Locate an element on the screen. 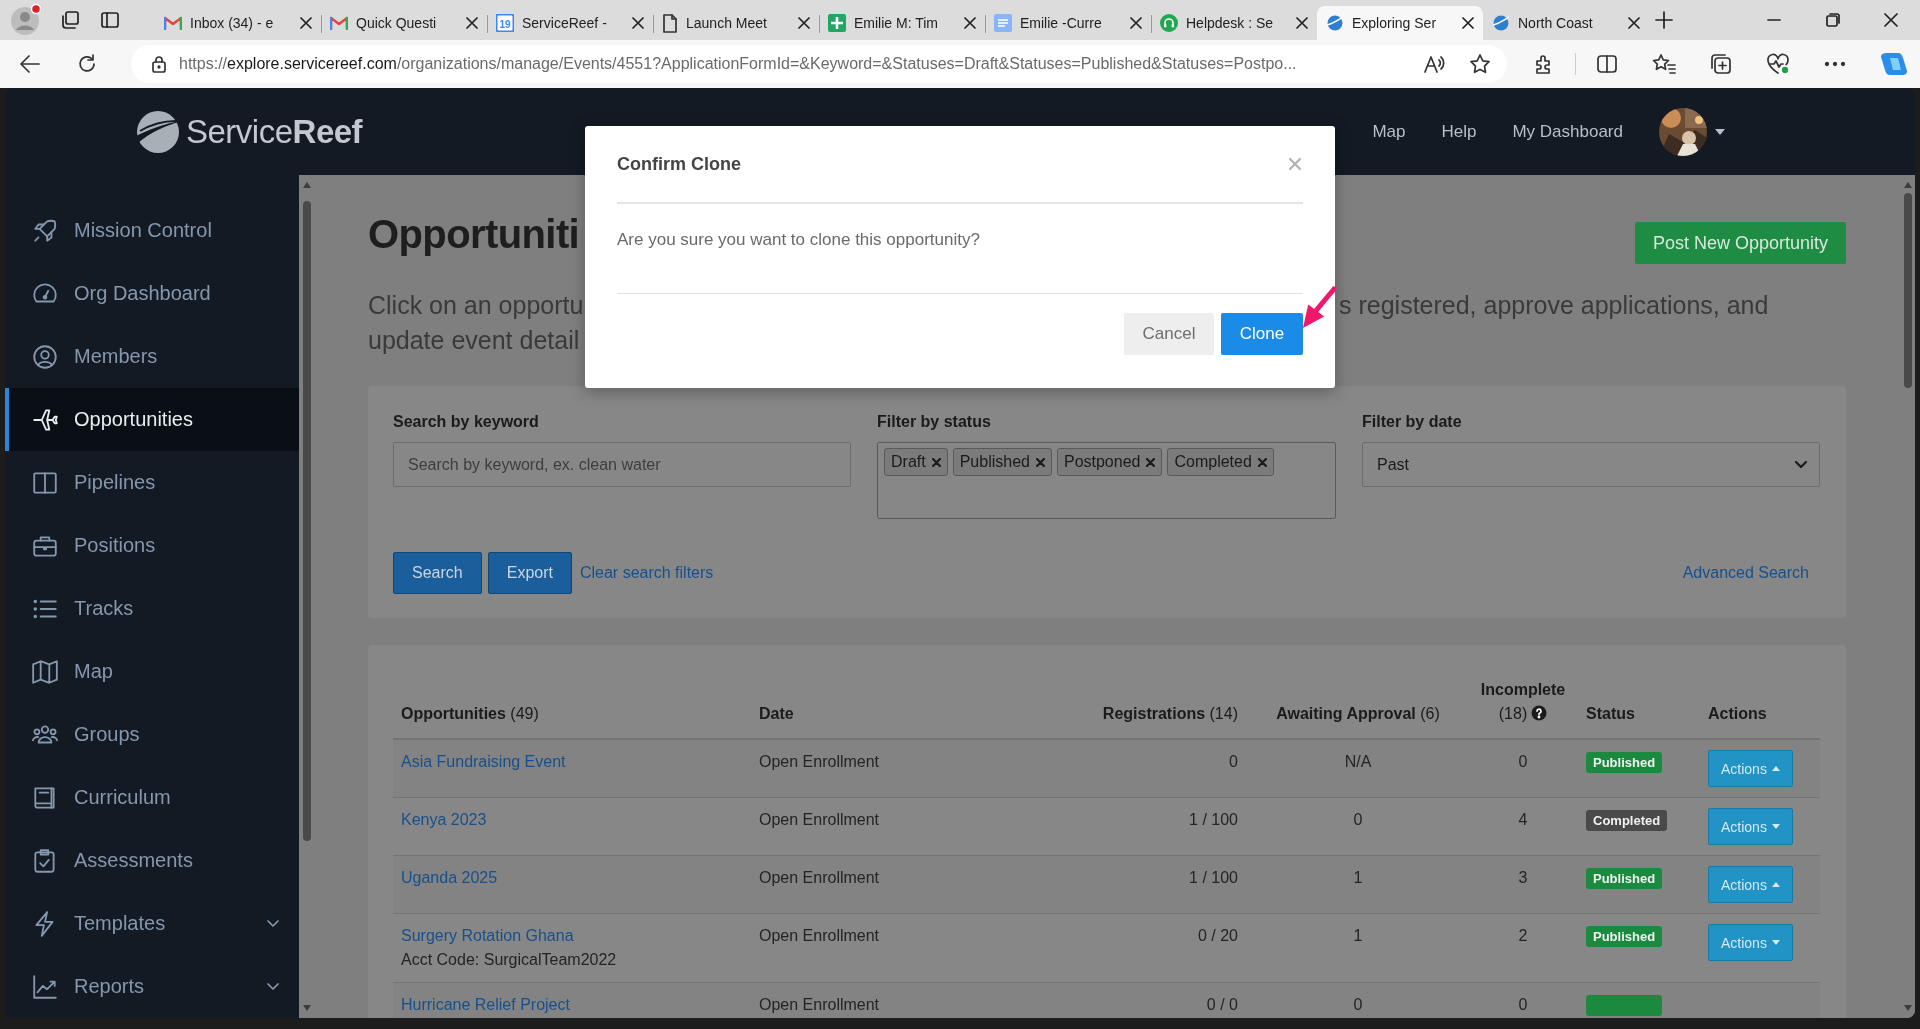 This screenshot has height=1029, width=1920. favorites-icon is located at coordinates (1664, 64).